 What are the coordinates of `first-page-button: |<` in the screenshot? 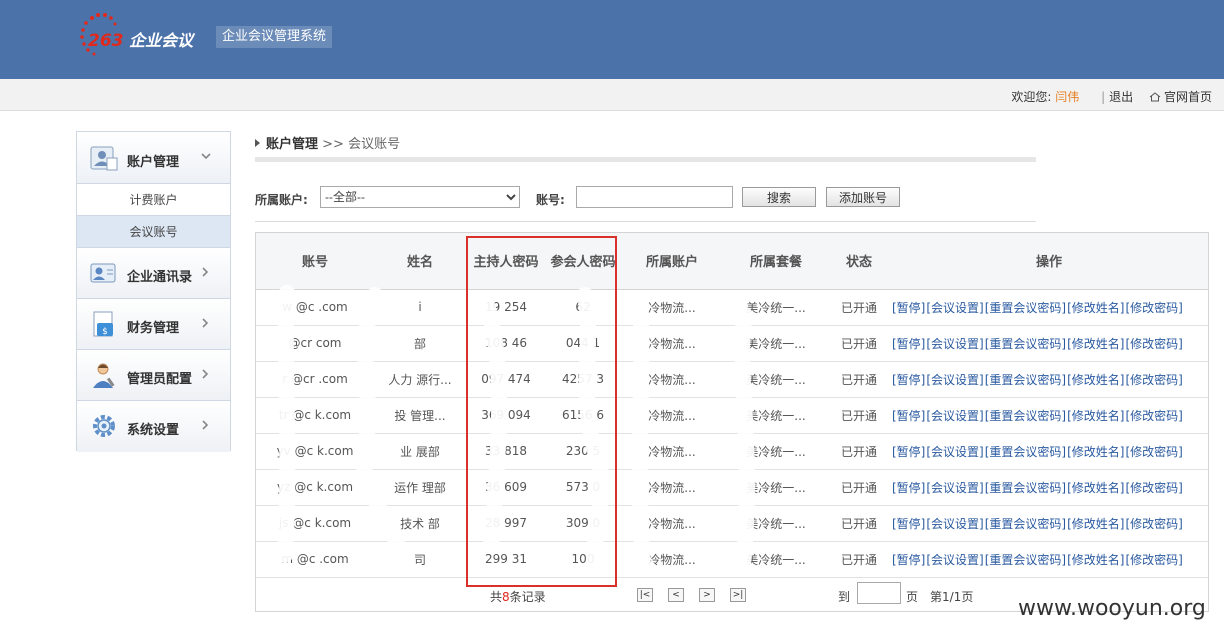 It's located at (645, 595).